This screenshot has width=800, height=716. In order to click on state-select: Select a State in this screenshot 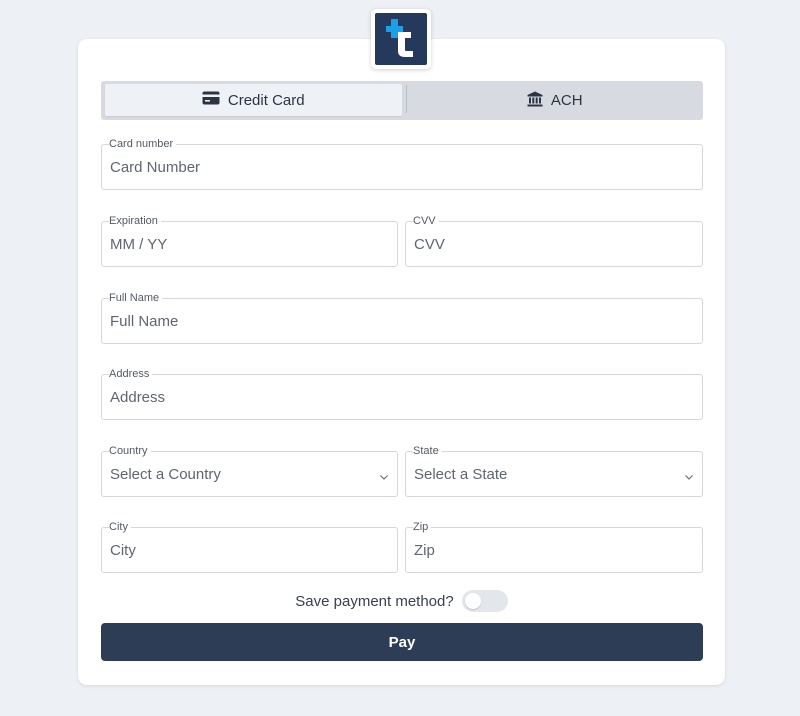, I will do `click(554, 474)`.